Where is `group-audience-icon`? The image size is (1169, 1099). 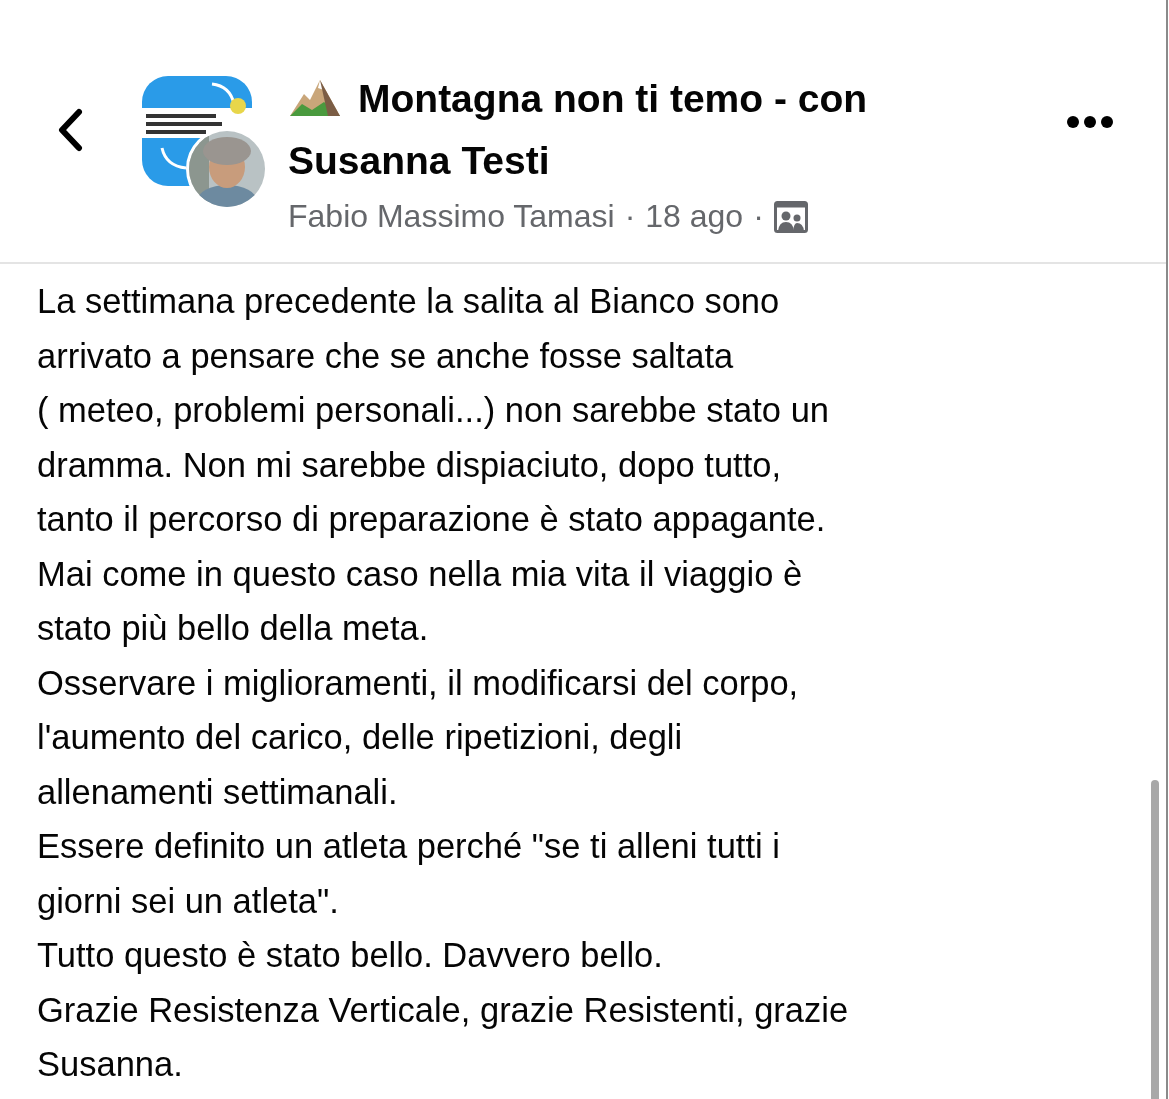
group-audience-icon is located at coordinates (790, 216).